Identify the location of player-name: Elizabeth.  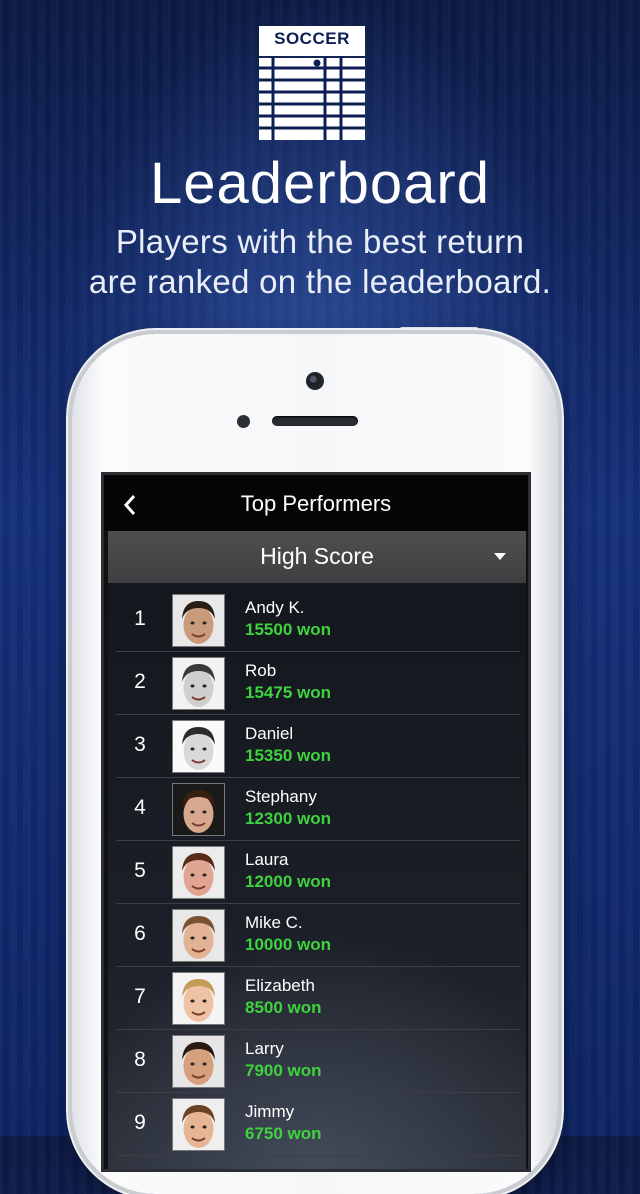
(280, 985).